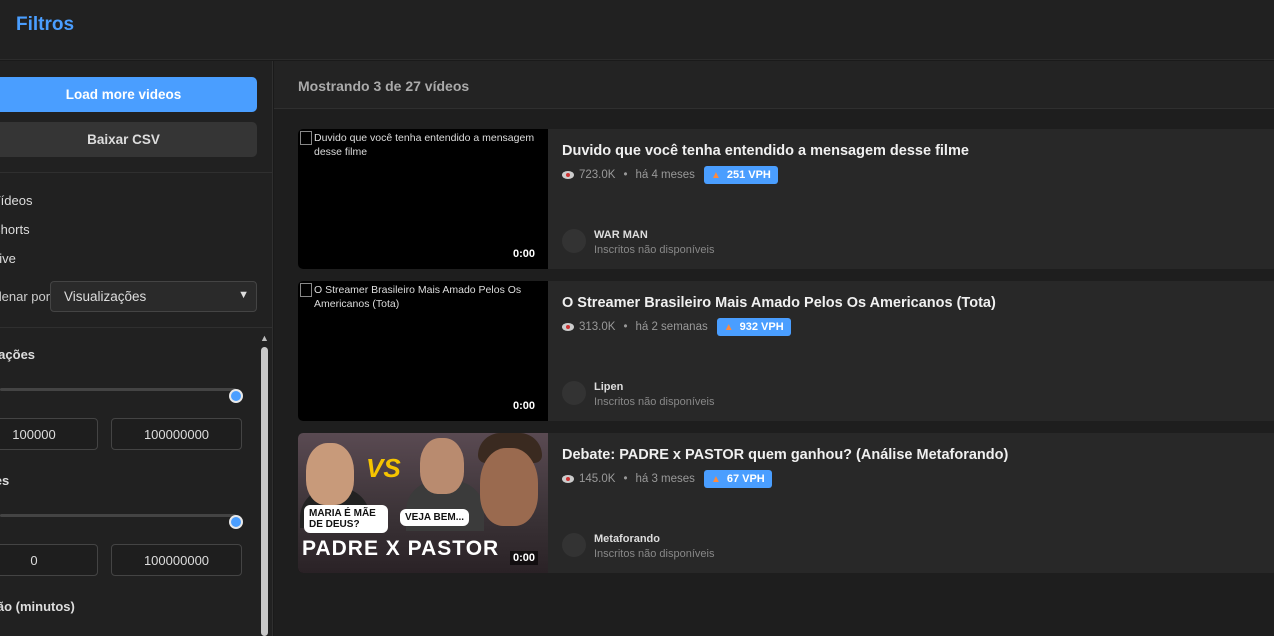 This screenshot has width=1274, height=636. I want to click on upload-age: há 2 semanas, so click(671, 327).